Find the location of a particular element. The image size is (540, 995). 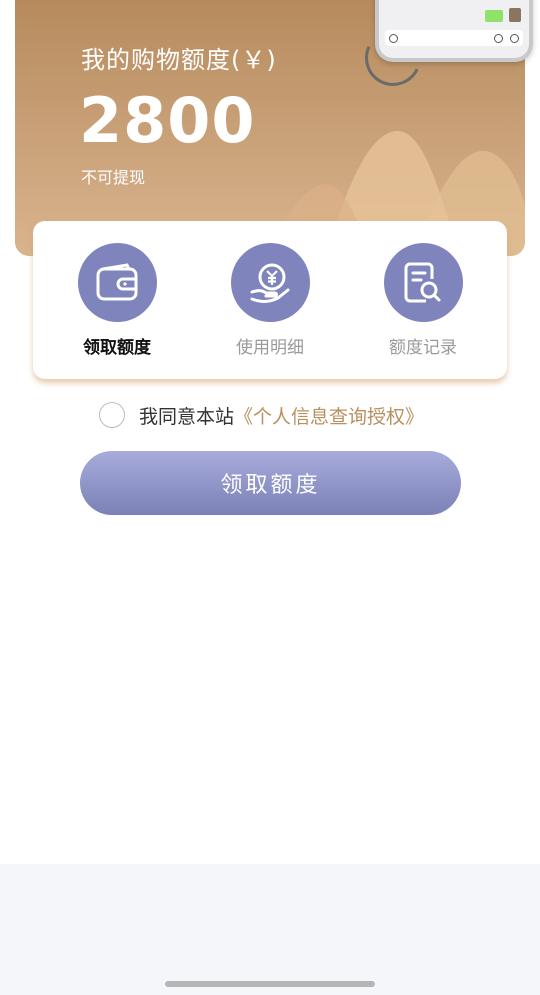

actions-card: 领取额度 使用明细 额度记录 is located at coordinates (270, 300).